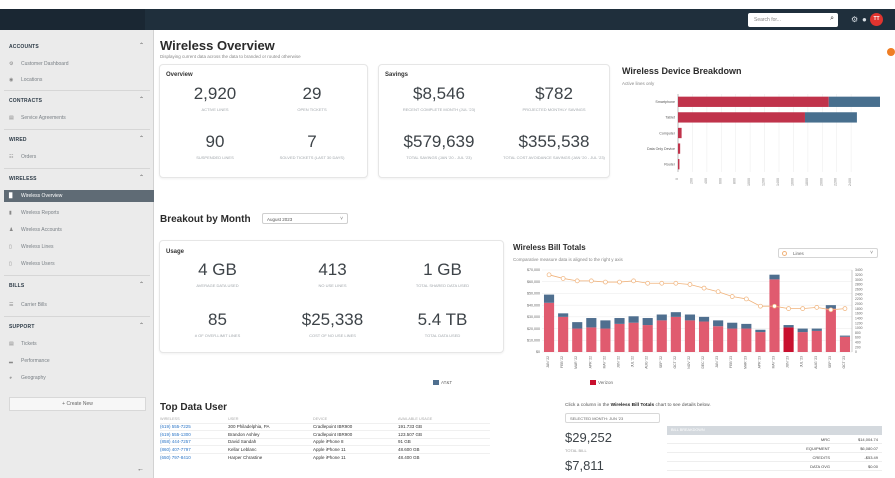 The height and width of the screenshot is (478, 895). What do you see at coordinates (194, 426) in the screenshot?
I see `wireless-number-link: (619) 555-7225` at bounding box center [194, 426].